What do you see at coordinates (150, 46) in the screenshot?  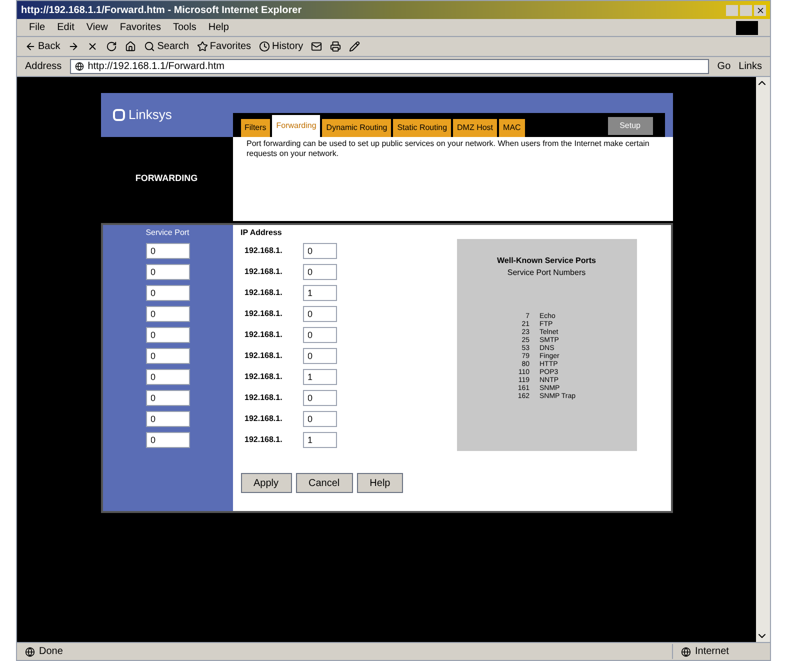 I see `search-icon` at bounding box center [150, 46].